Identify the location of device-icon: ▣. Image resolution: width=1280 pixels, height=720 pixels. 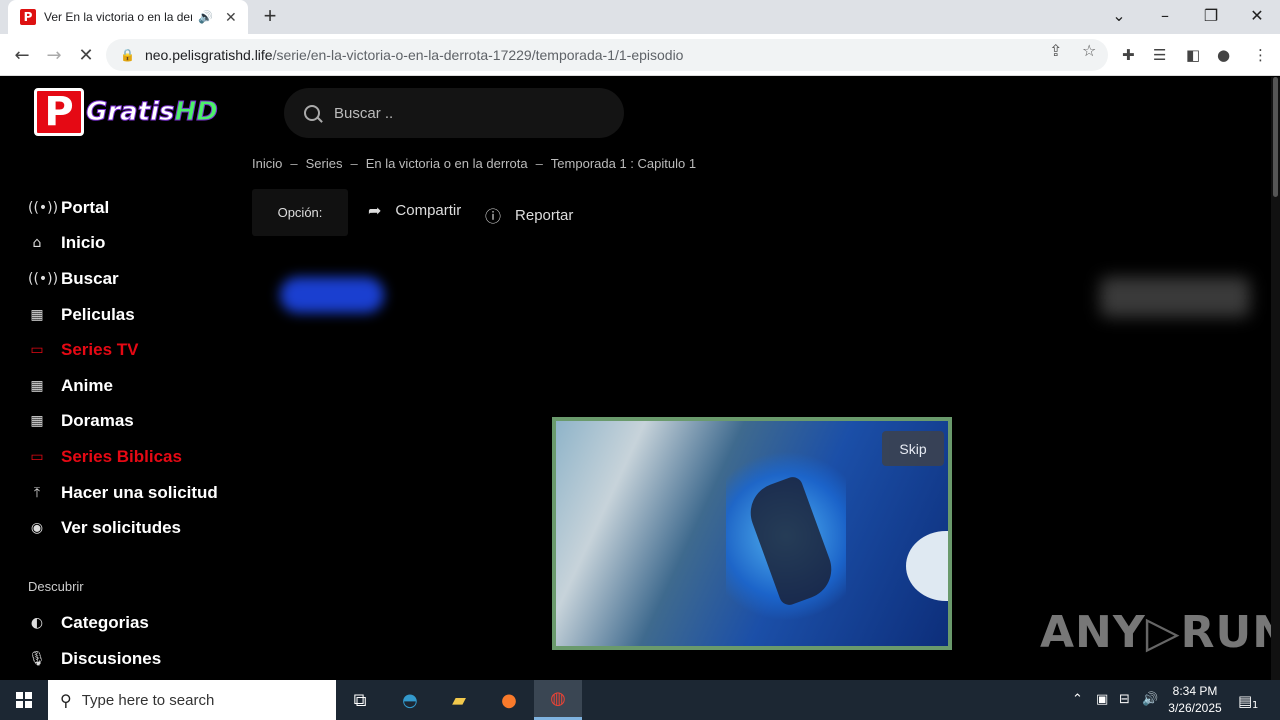
(1102, 699).